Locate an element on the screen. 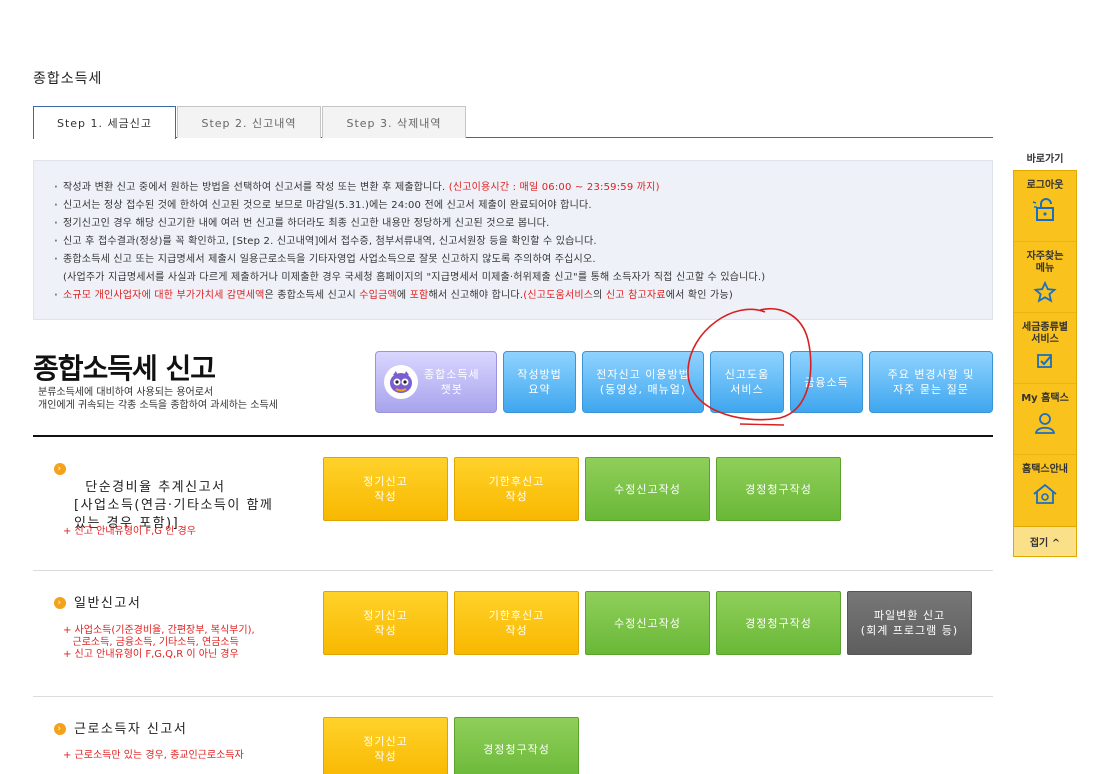  quick-menu-title: 바로가기 is located at coordinates (1045, 159).